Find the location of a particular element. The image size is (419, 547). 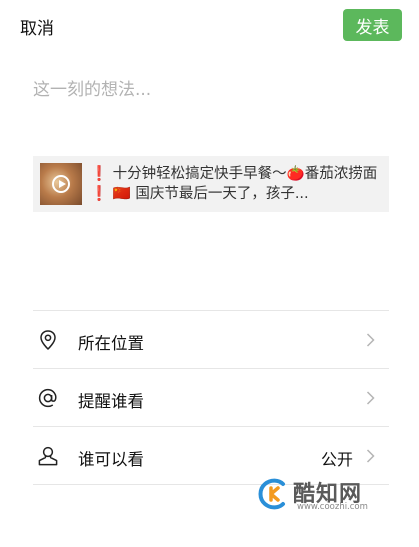

coozhi-logo-icon is located at coordinates (271, 494).